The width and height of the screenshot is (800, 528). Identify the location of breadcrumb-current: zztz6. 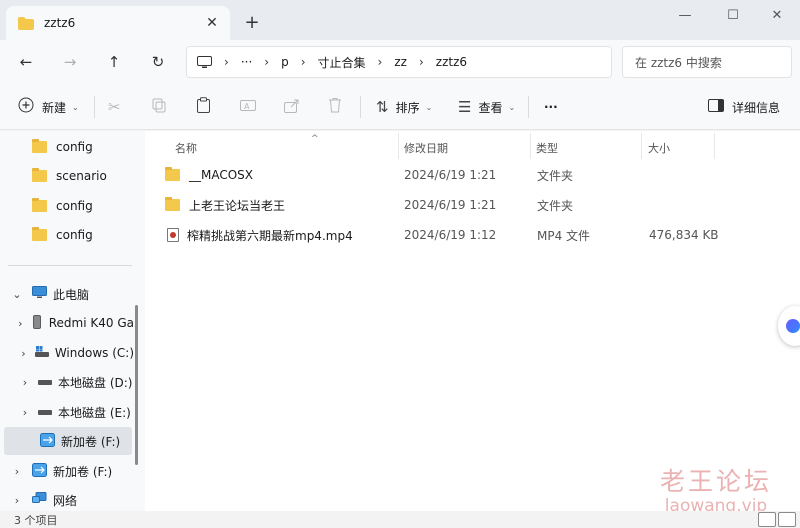
(451, 62).